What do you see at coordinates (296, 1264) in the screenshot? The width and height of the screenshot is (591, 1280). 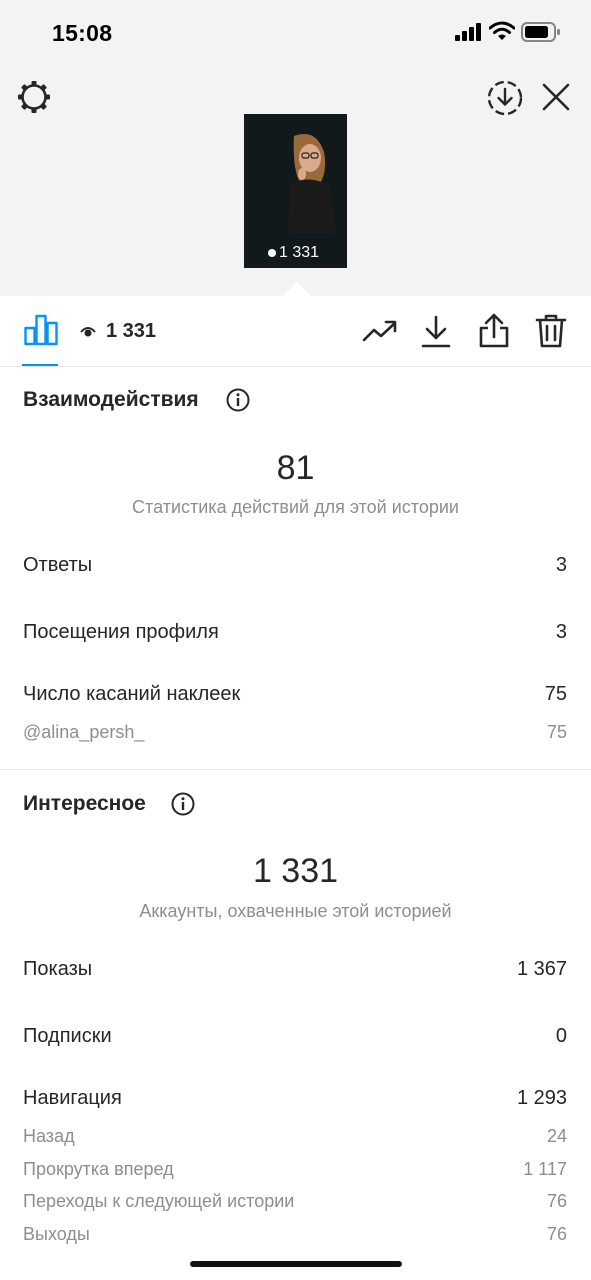 I see `home-indicator` at bounding box center [296, 1264].